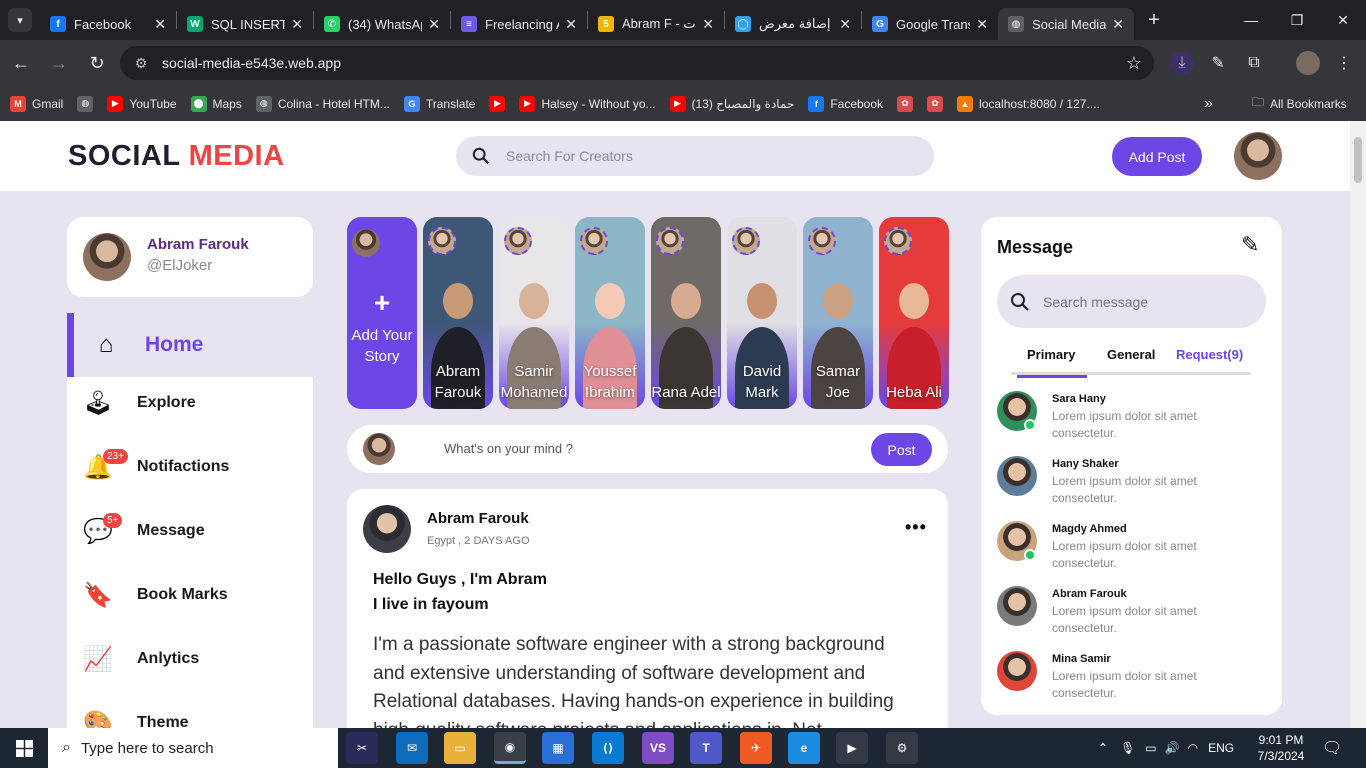  I want to click on post-button: Post, so click(901, 449).